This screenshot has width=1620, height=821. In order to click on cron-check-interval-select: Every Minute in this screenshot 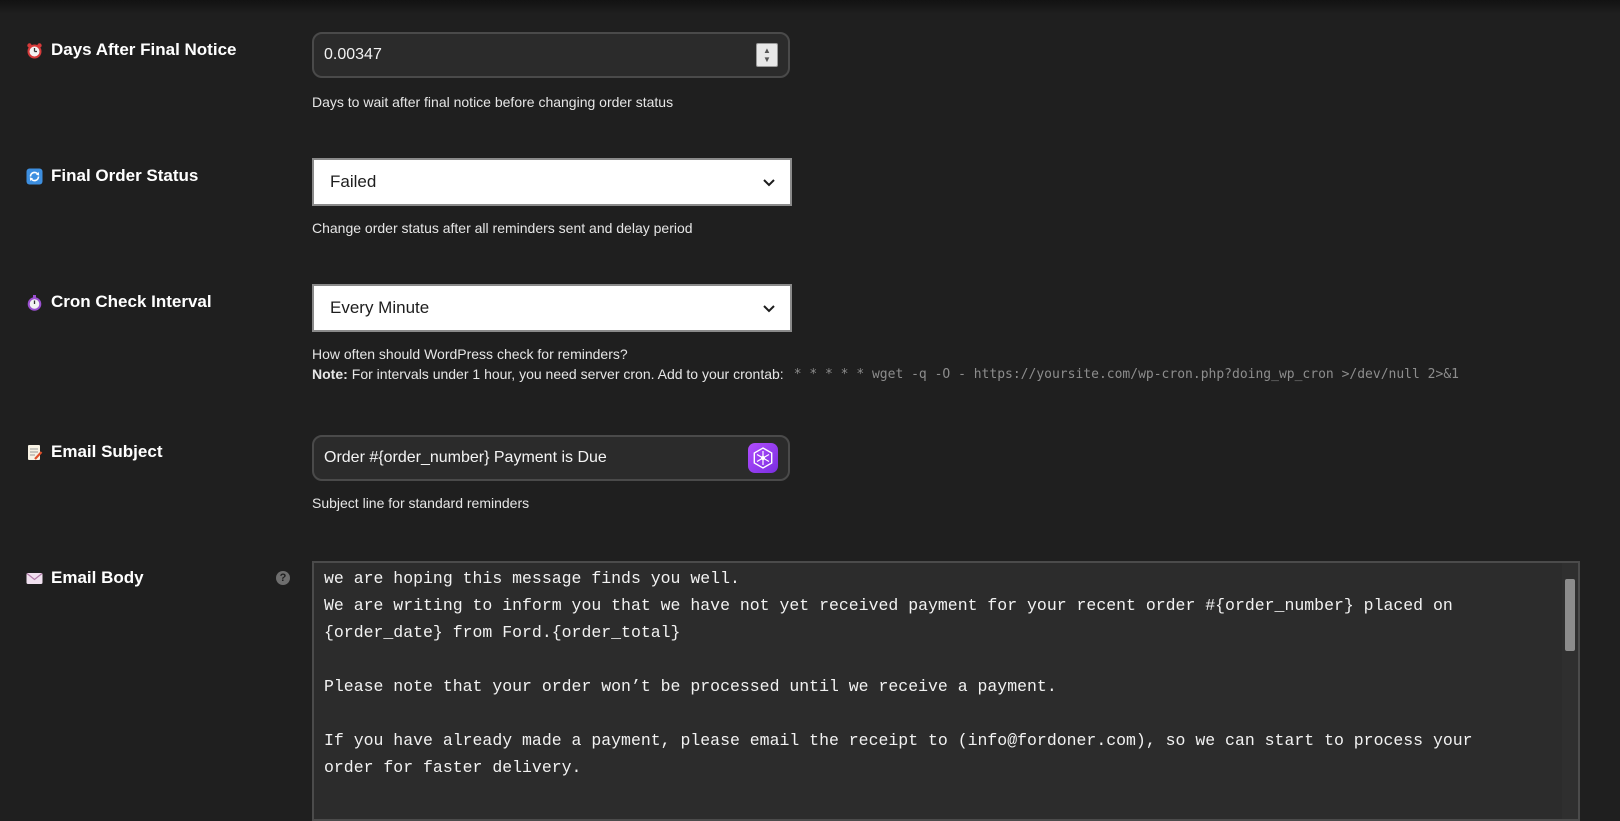, I will do `click(552, 308)`.